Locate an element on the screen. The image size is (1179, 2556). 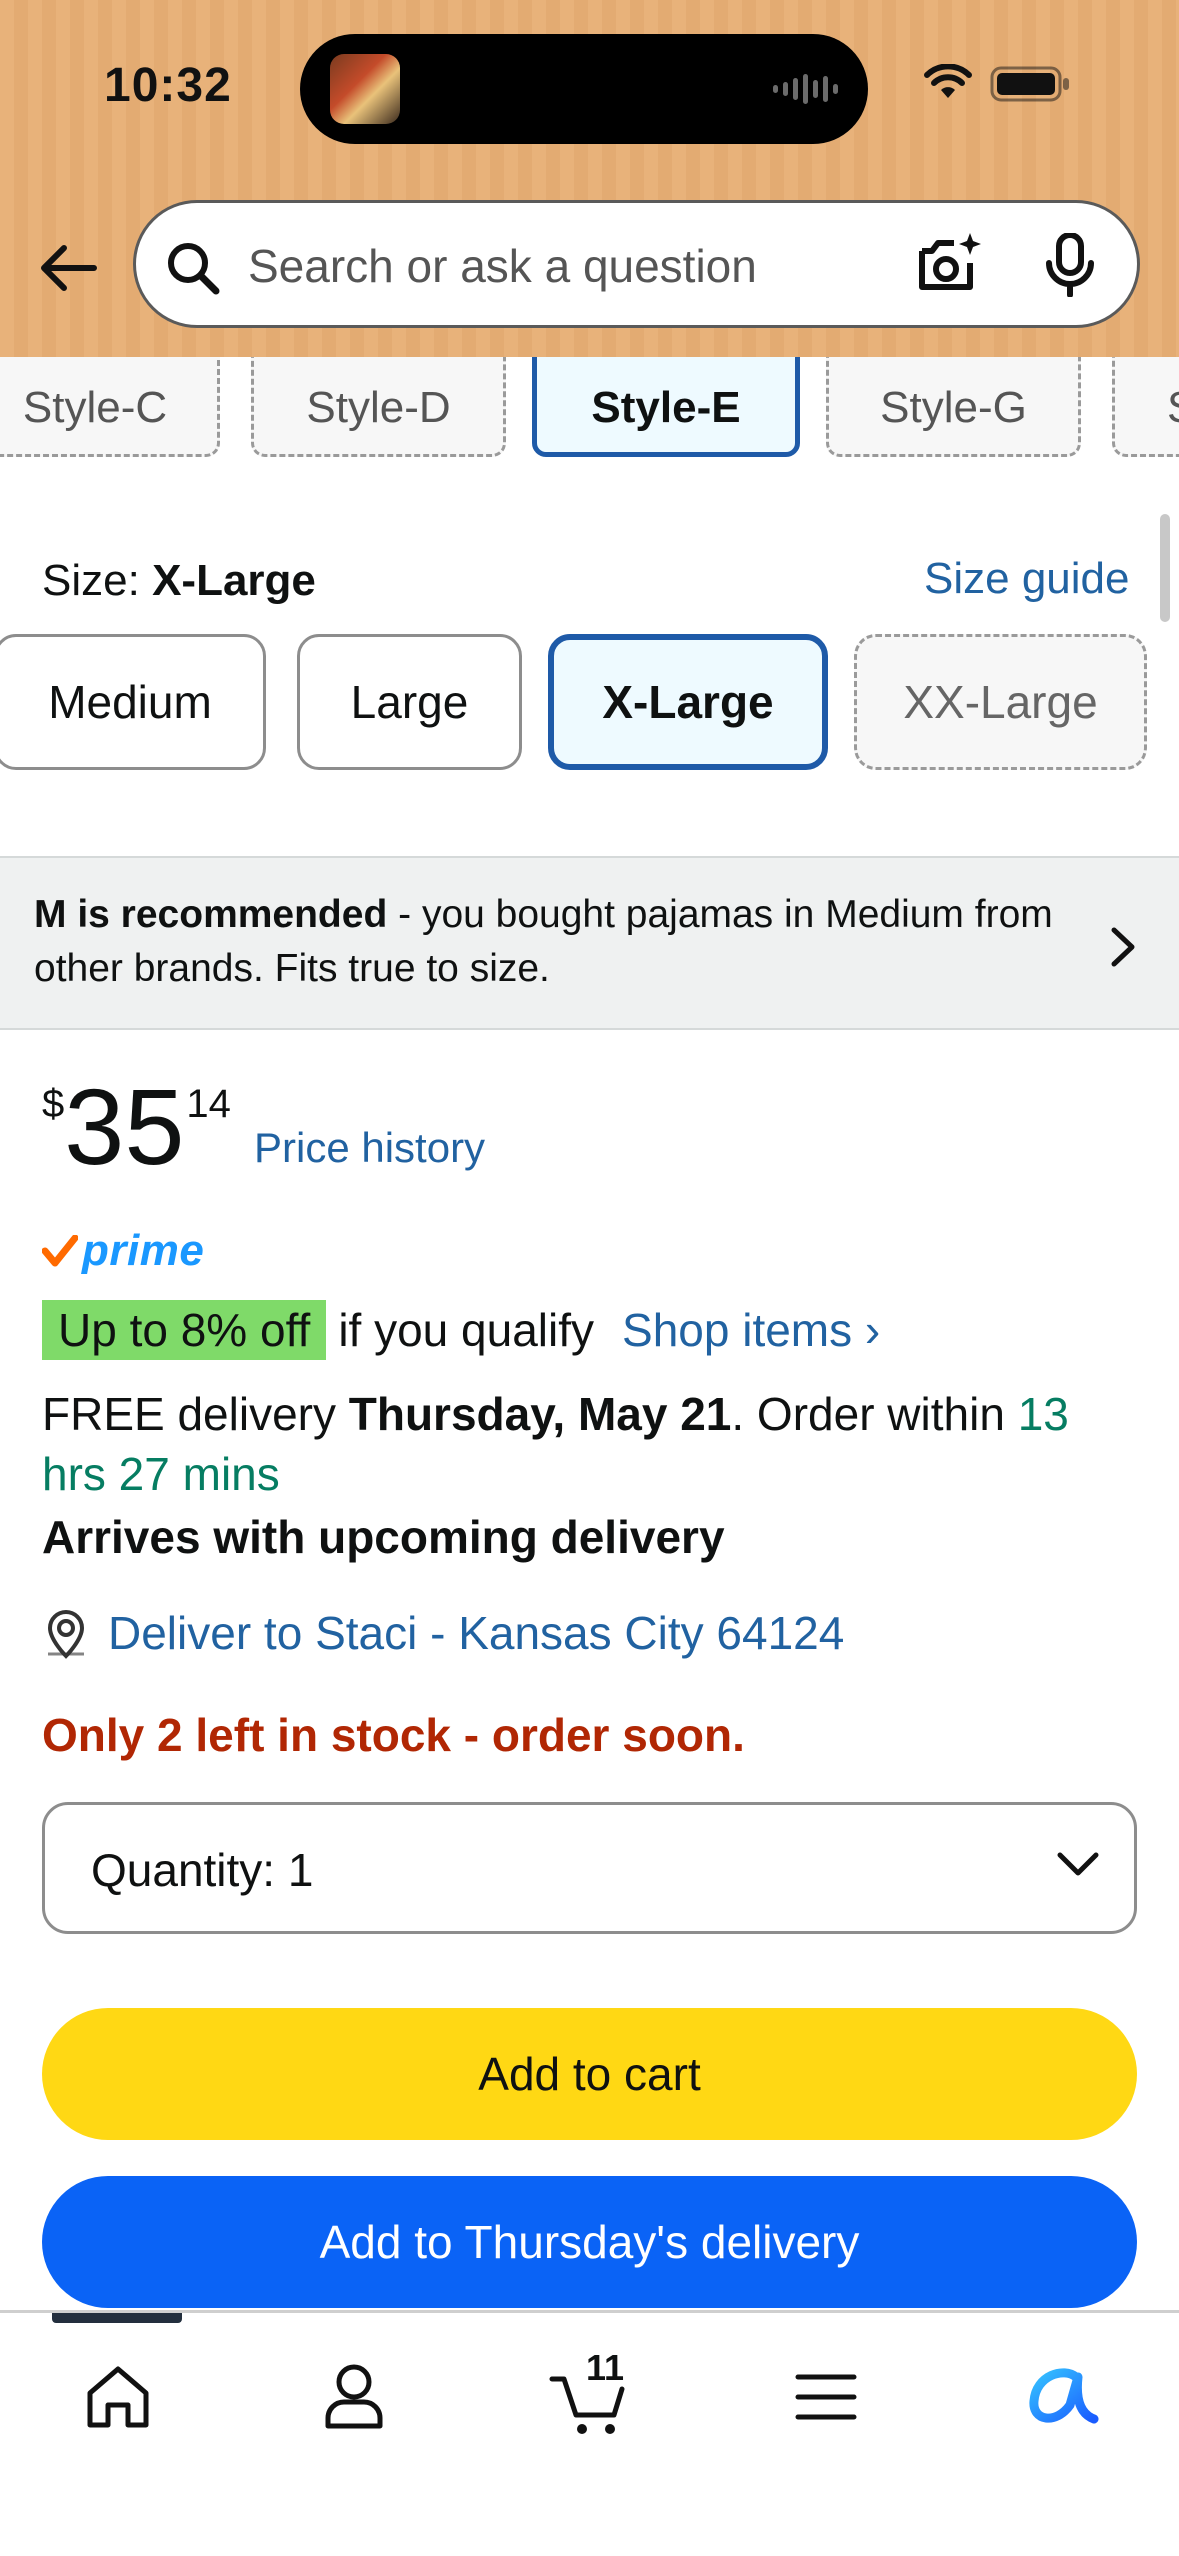
add-to-delivery-button: Add to Thursday's delivery is located at coordinates (589, 2242).